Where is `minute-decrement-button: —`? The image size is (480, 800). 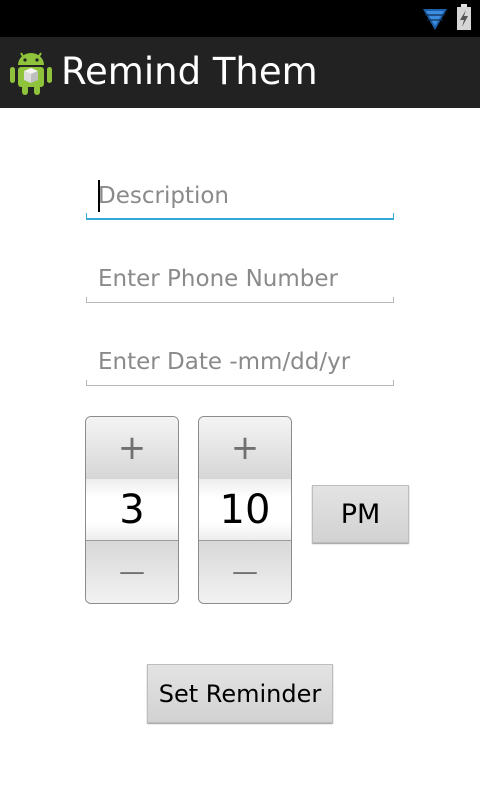 minute-decrement-button: — is located at coordinates (245, 571).